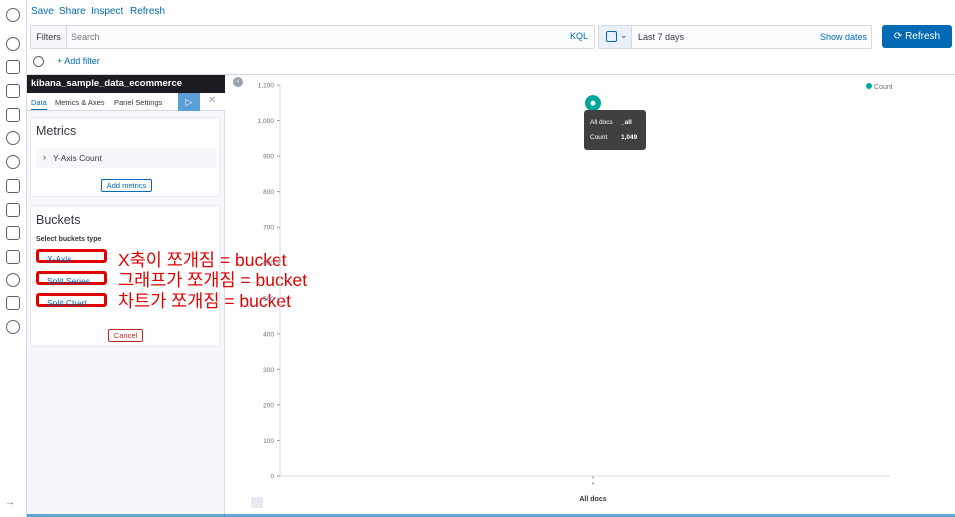 The width and height of the screenshot is (955, 517). What do you see at coordinates (268, 334) in the screenshot?
I see `y-tick-label: 400` at bounding box center [268, 334].